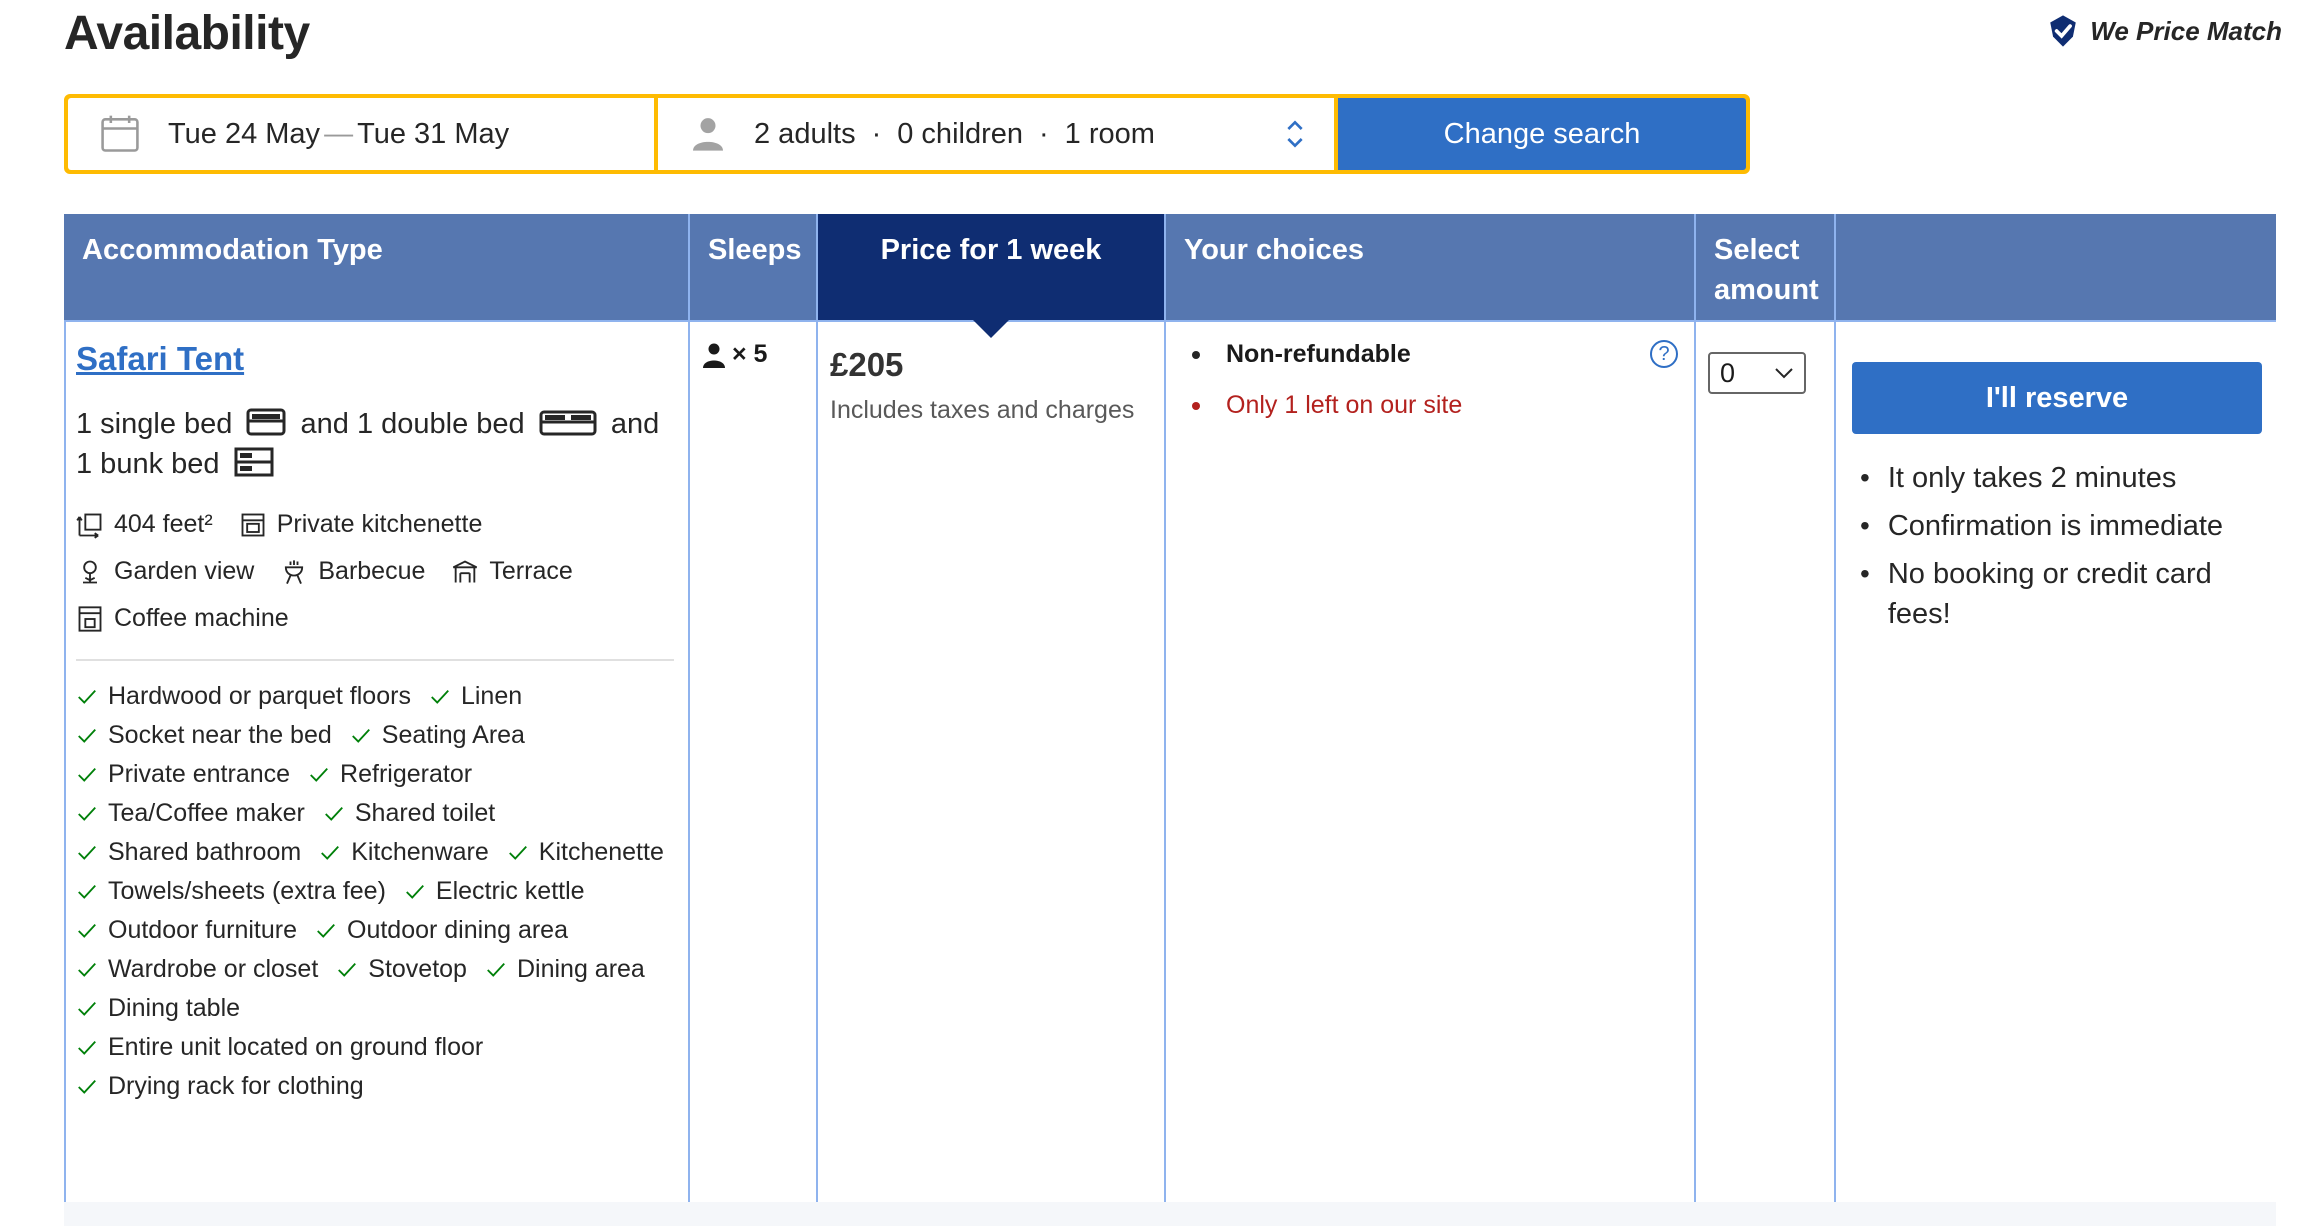  Describe the element at coordinates (375, 660) in the screenshot. I see `divider` at that location.